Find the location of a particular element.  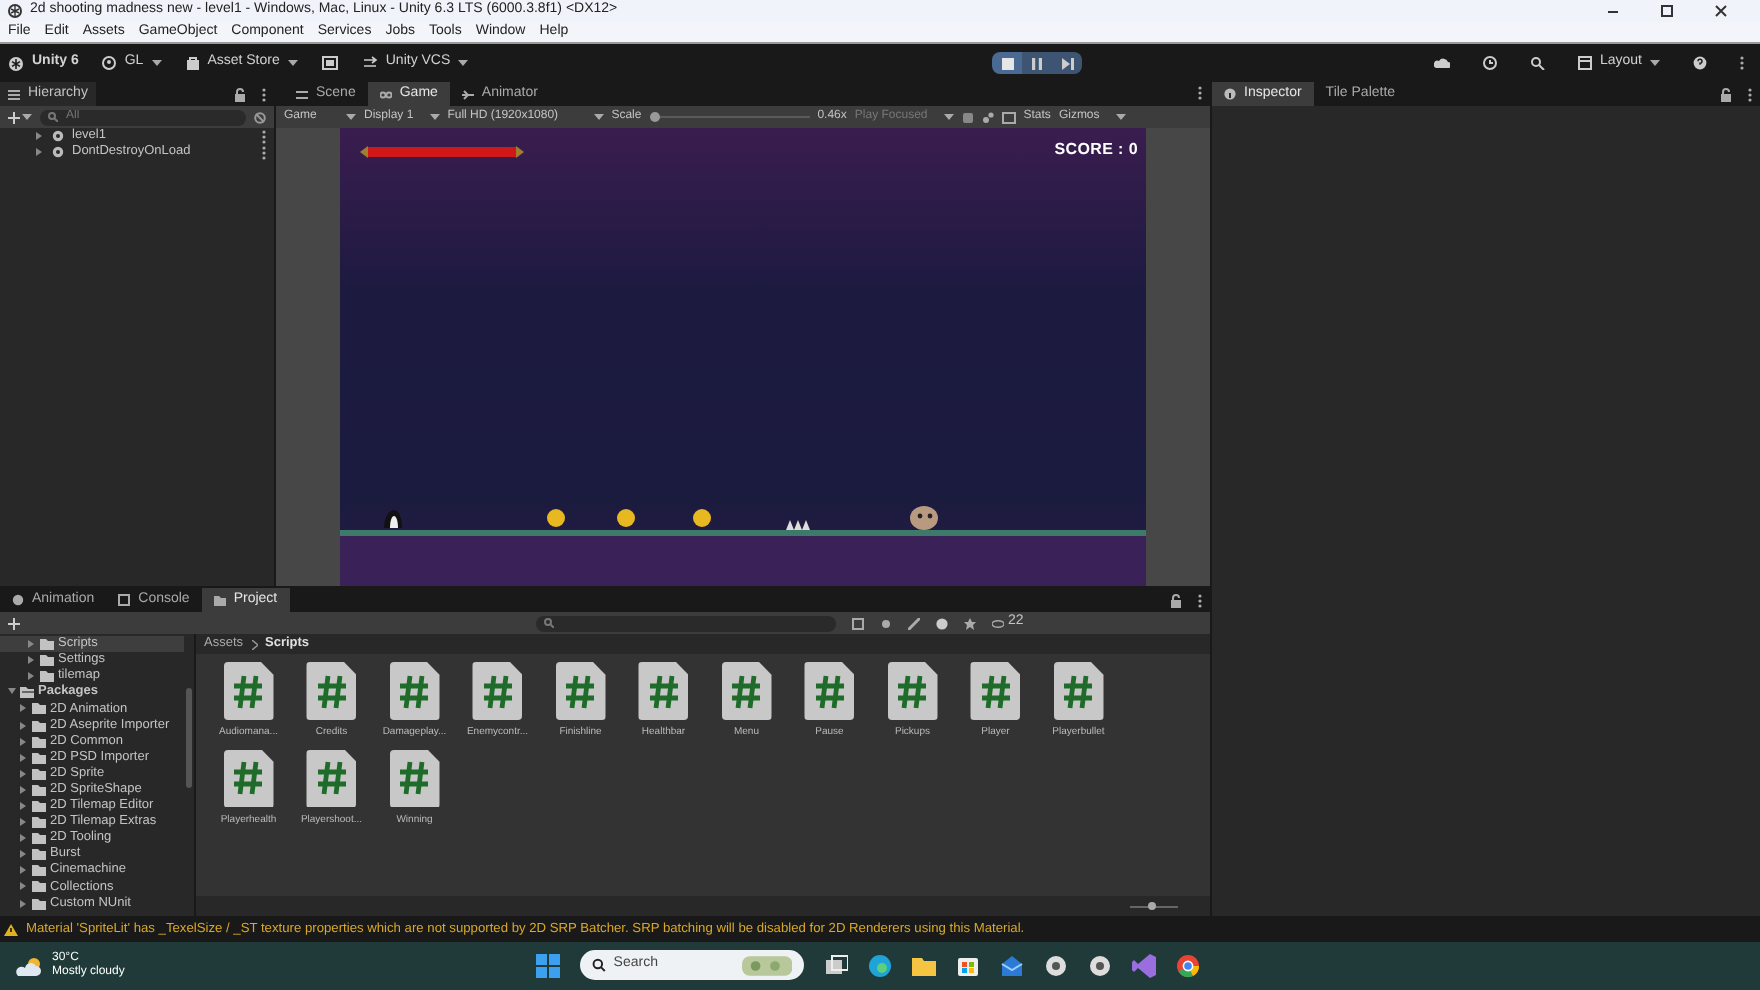

mail-icon is located at coordinates (1012, 965).